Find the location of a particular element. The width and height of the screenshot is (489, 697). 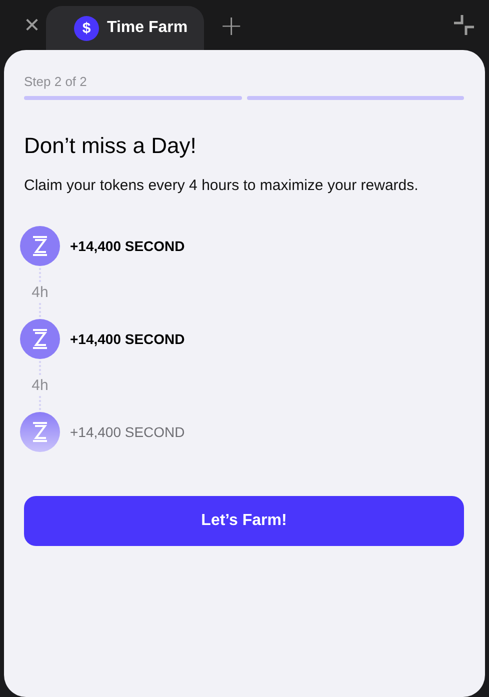

add-tab-button: + is located at coordinates (232, 25).